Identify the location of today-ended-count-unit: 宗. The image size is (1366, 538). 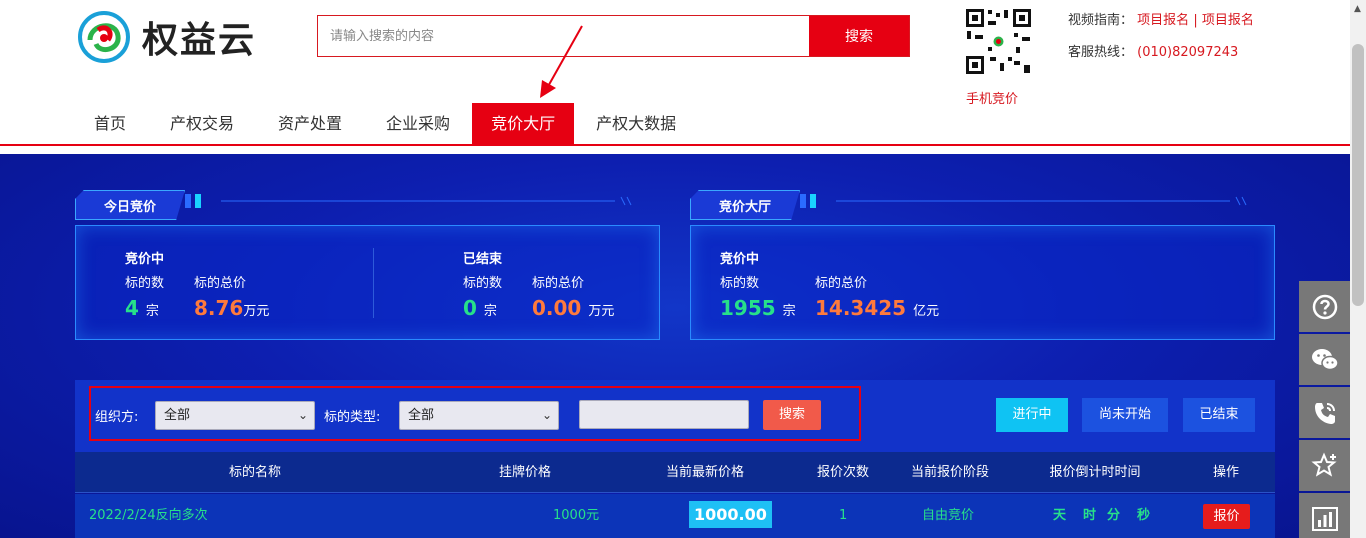
(490, 311).